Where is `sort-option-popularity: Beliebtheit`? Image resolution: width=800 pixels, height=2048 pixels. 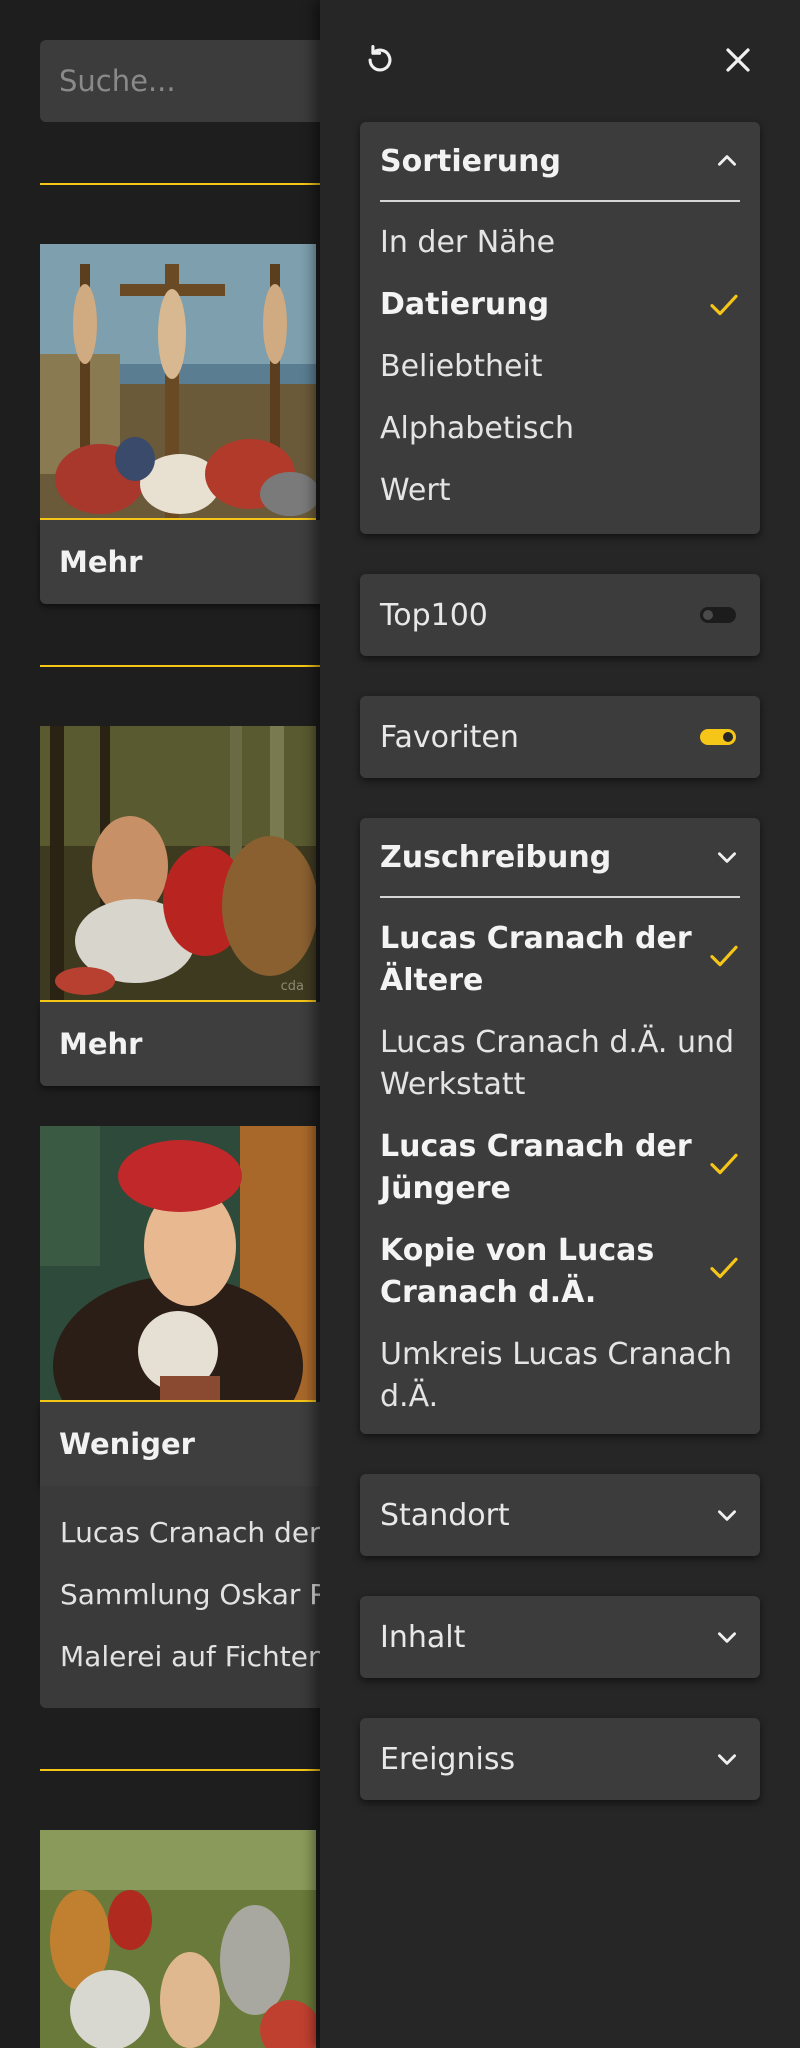
sort-option-popularity: Beliebtheit is located at coordinates (560, 367).